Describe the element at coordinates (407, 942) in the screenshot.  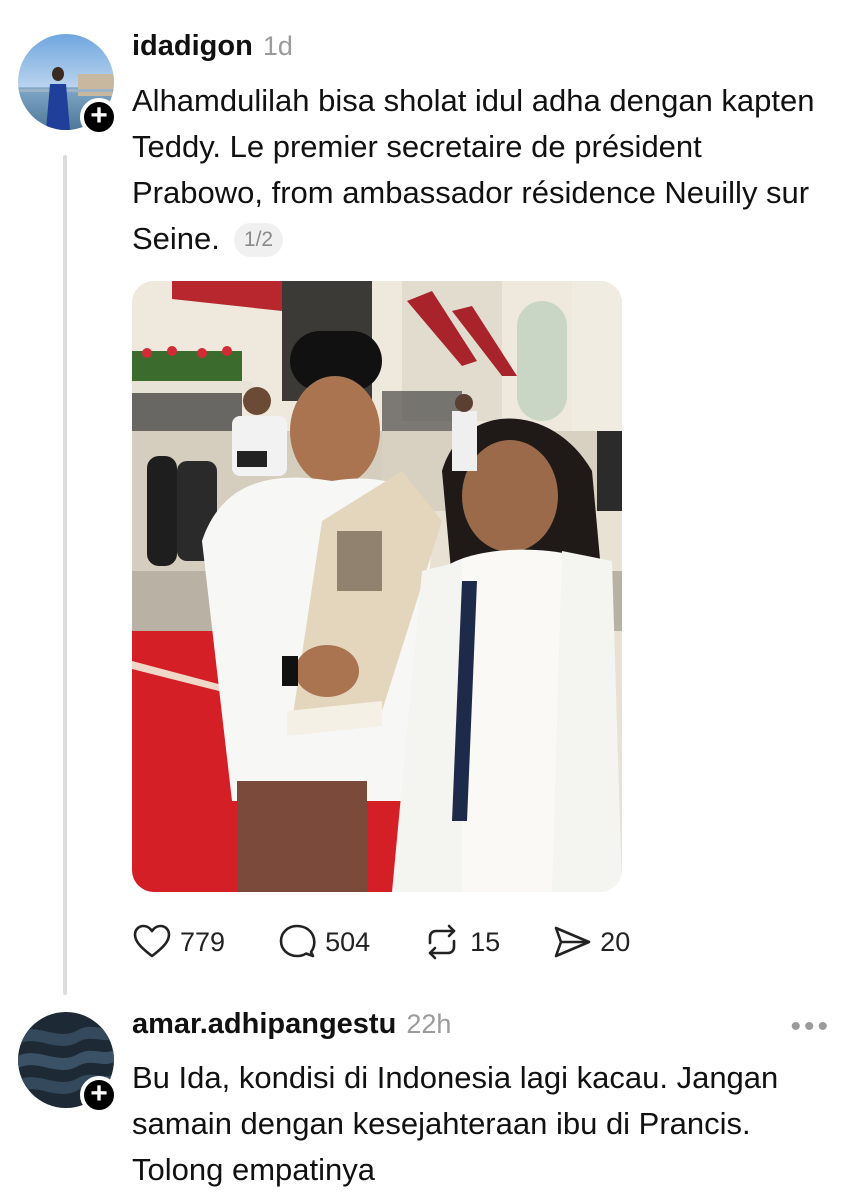
I see `post-actions: 779 504 15 20` at that location.